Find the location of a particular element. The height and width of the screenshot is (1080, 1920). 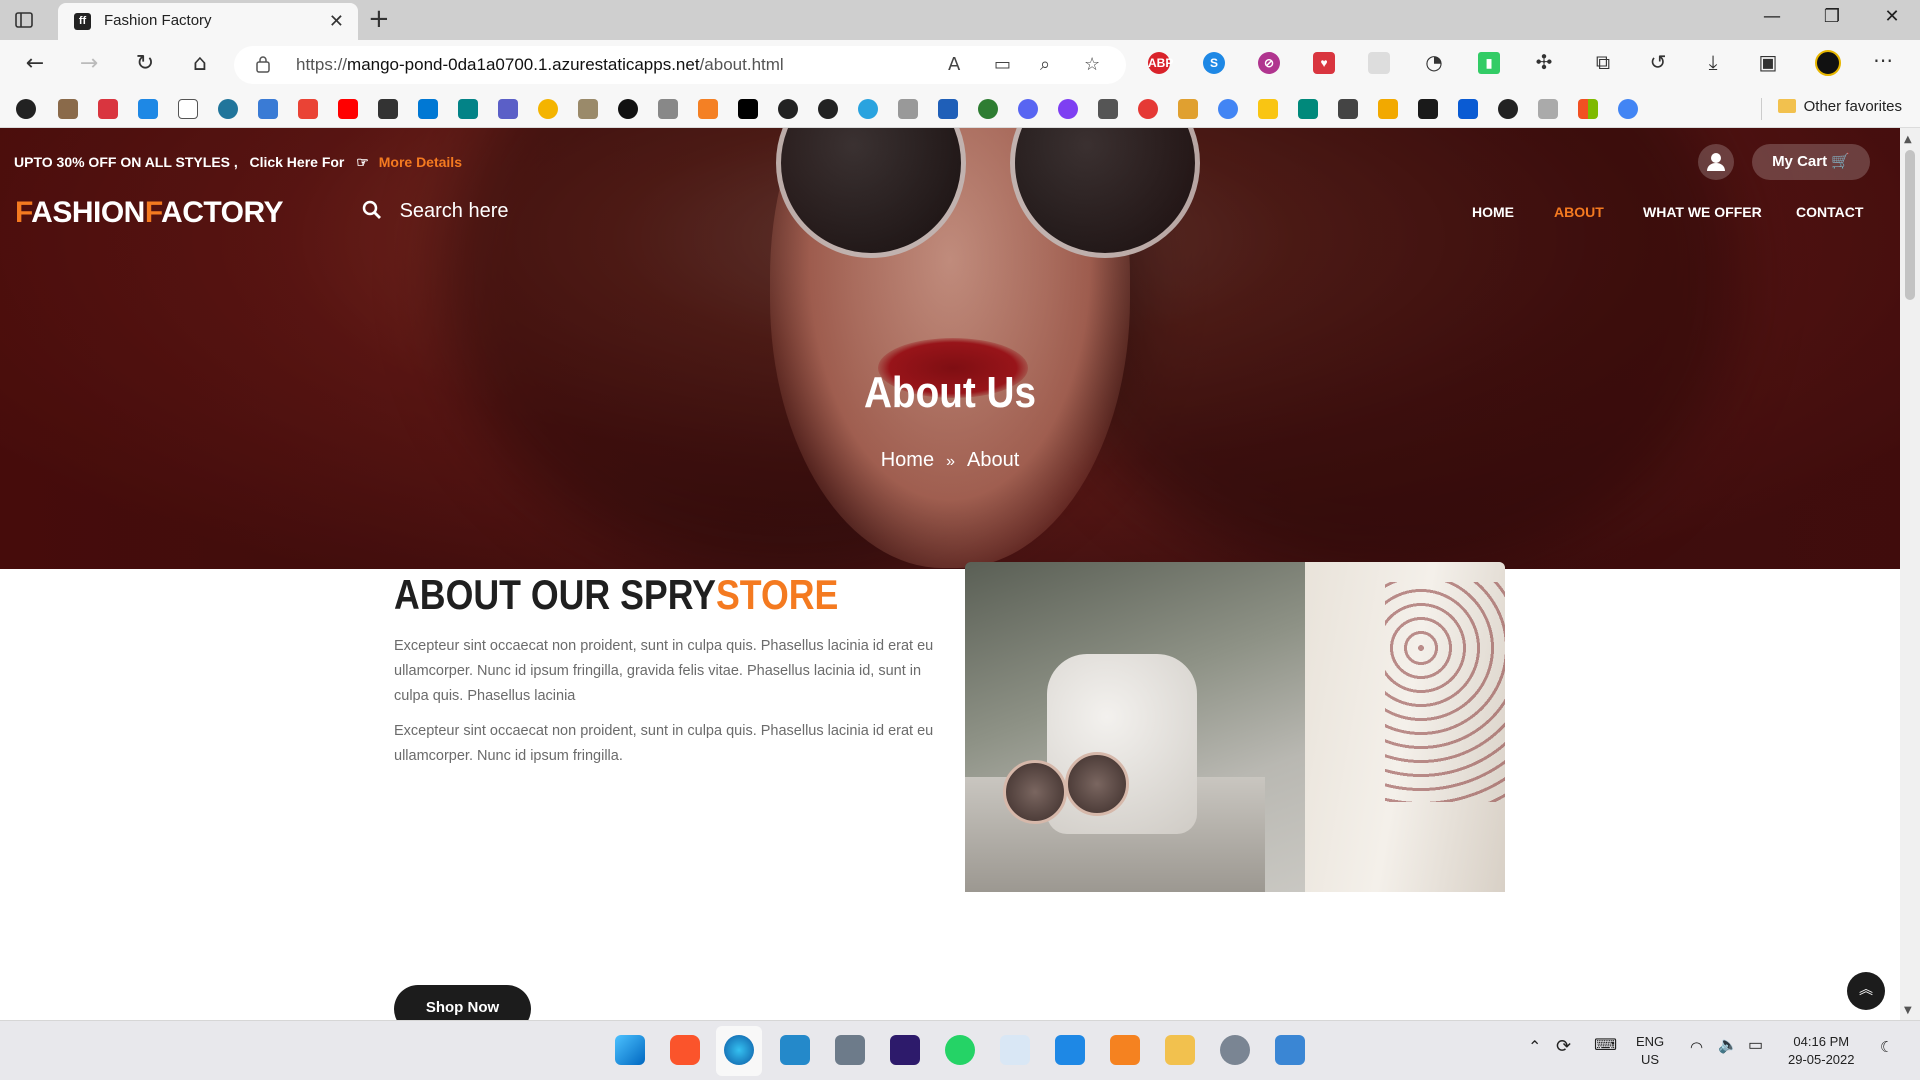

bookmark-circle-icon is located at coordinates (628, 109).